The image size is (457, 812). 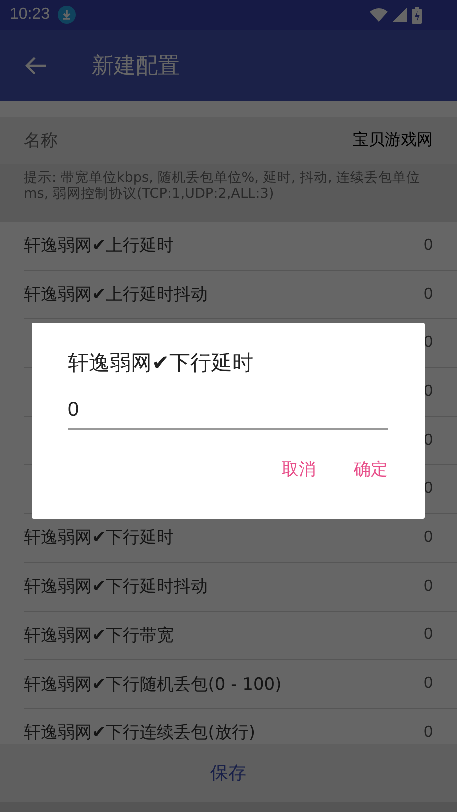 I want to click on back-button, so click(x=36, y=65).